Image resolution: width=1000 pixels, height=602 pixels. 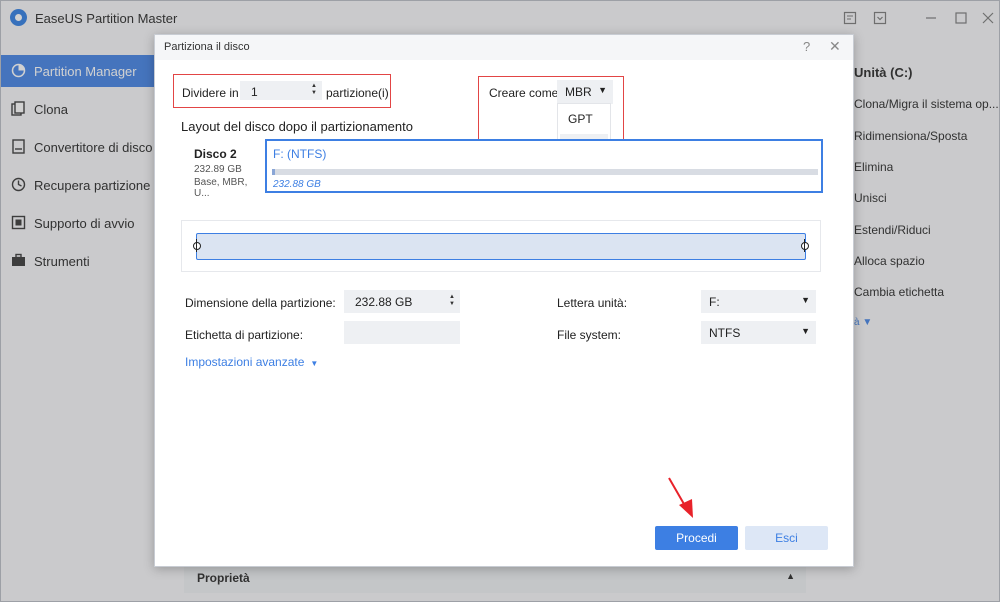 What do you see at coordinates (197, 245) in the screenshot?
I see `left-resize-handle` at bounding box center [197, 245].